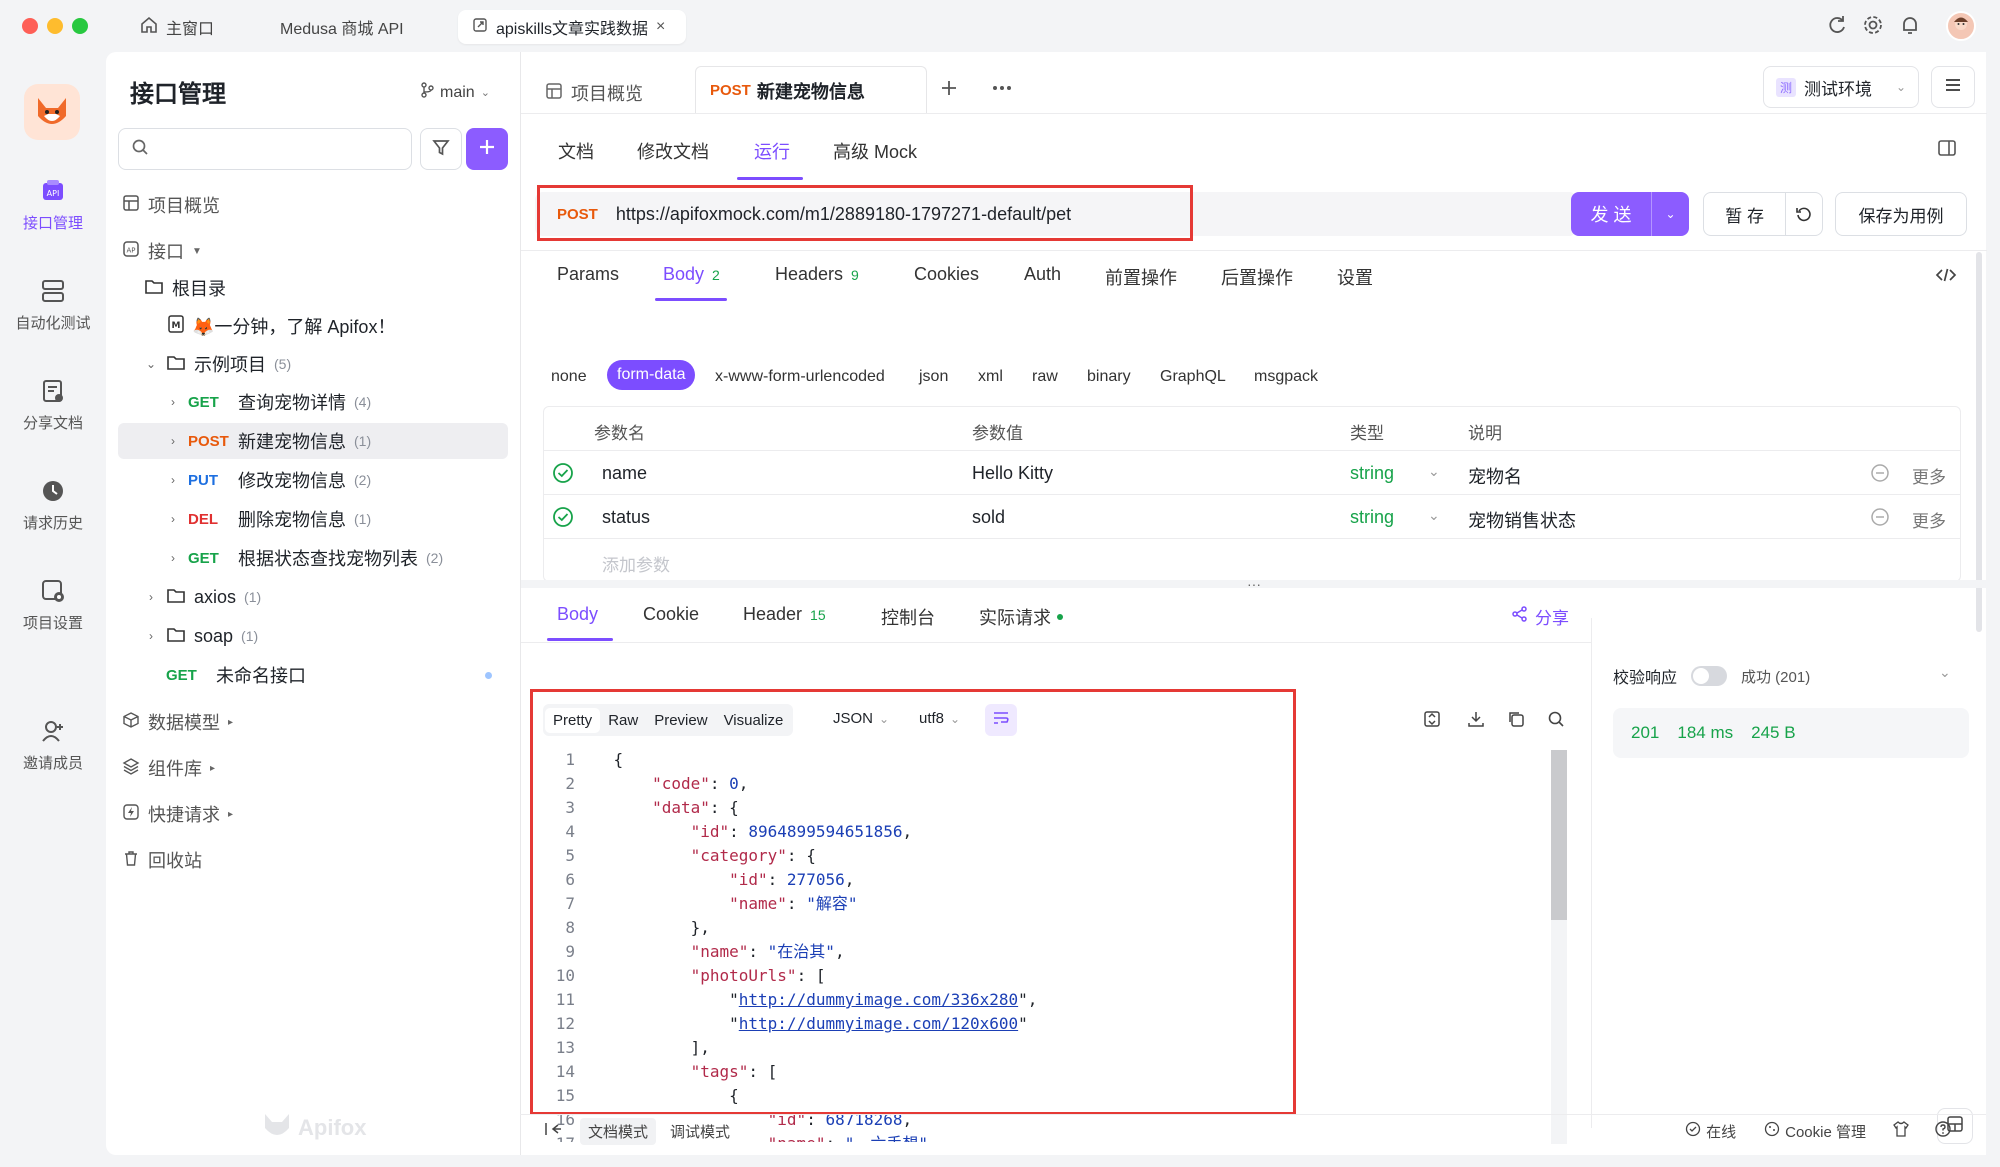 The image size is (2000, 1167). I want to click on rail-item-automation: 自动化测试, so click(53, 304).